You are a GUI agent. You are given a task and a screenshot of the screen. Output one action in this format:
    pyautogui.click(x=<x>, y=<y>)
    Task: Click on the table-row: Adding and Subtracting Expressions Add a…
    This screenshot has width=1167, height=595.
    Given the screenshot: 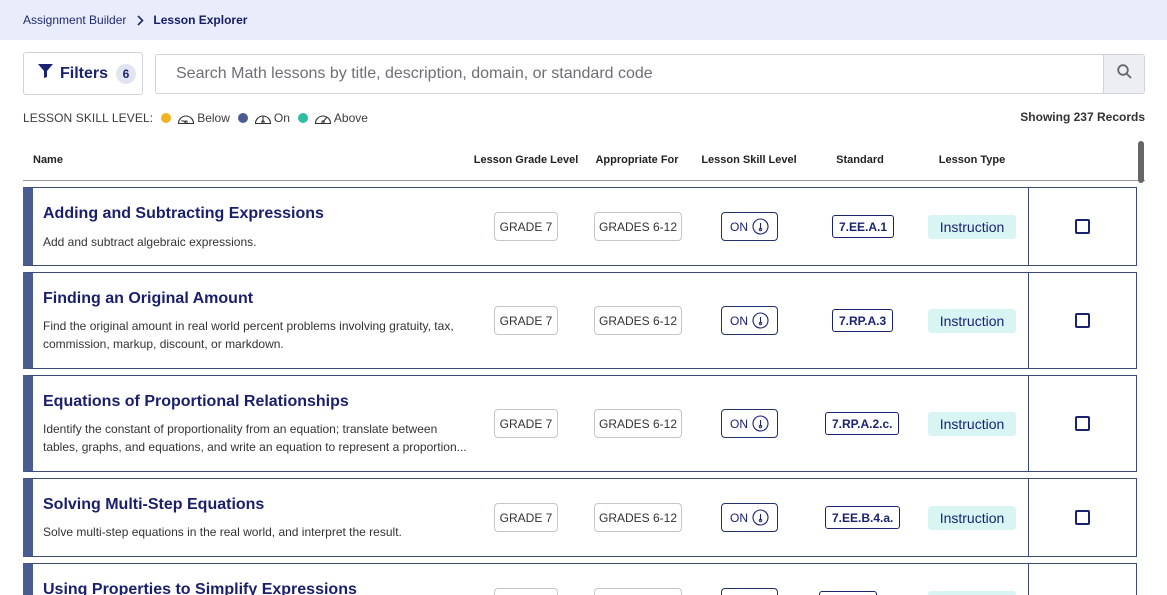 What is the action you would take?
    pyautogui.click(x=580, y=226)
    